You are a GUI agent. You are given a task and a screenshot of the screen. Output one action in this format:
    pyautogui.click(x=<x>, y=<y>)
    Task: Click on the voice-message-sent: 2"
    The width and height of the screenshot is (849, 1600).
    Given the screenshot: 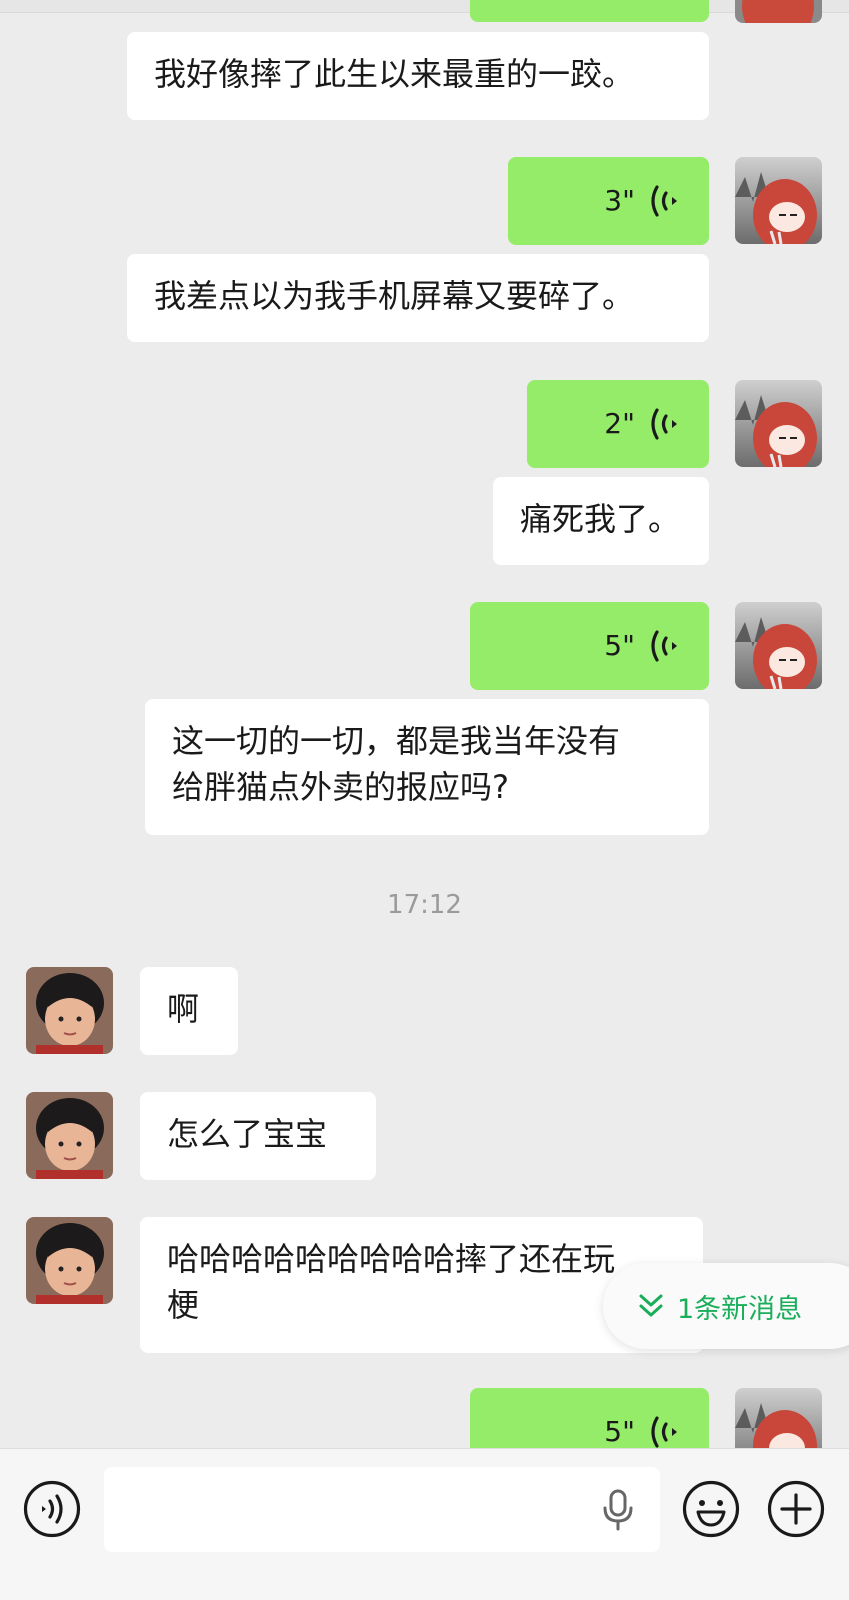 What is the action you would take?
    pyautogui.click(x=618, y=424)
    